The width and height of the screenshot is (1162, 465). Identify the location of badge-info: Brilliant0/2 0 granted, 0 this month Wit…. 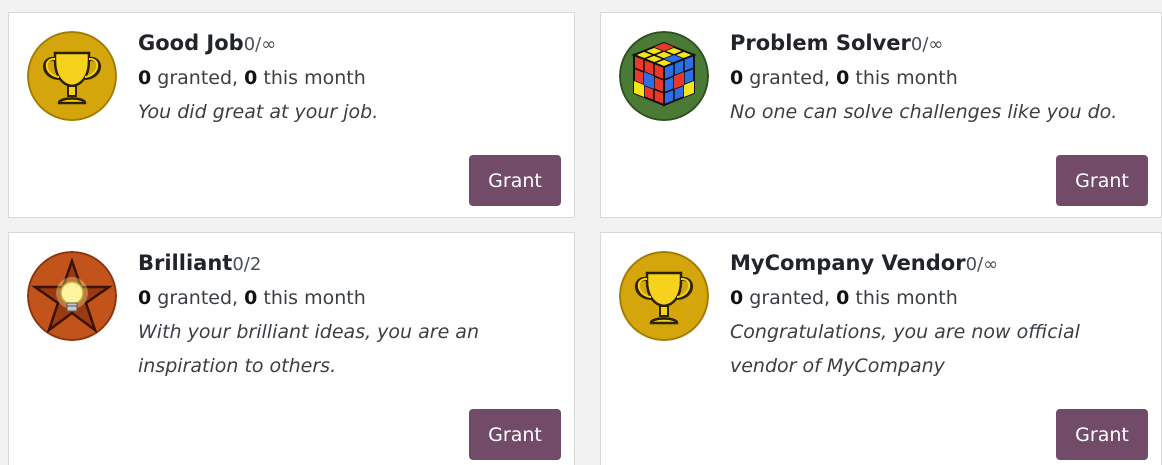
(349, 315).